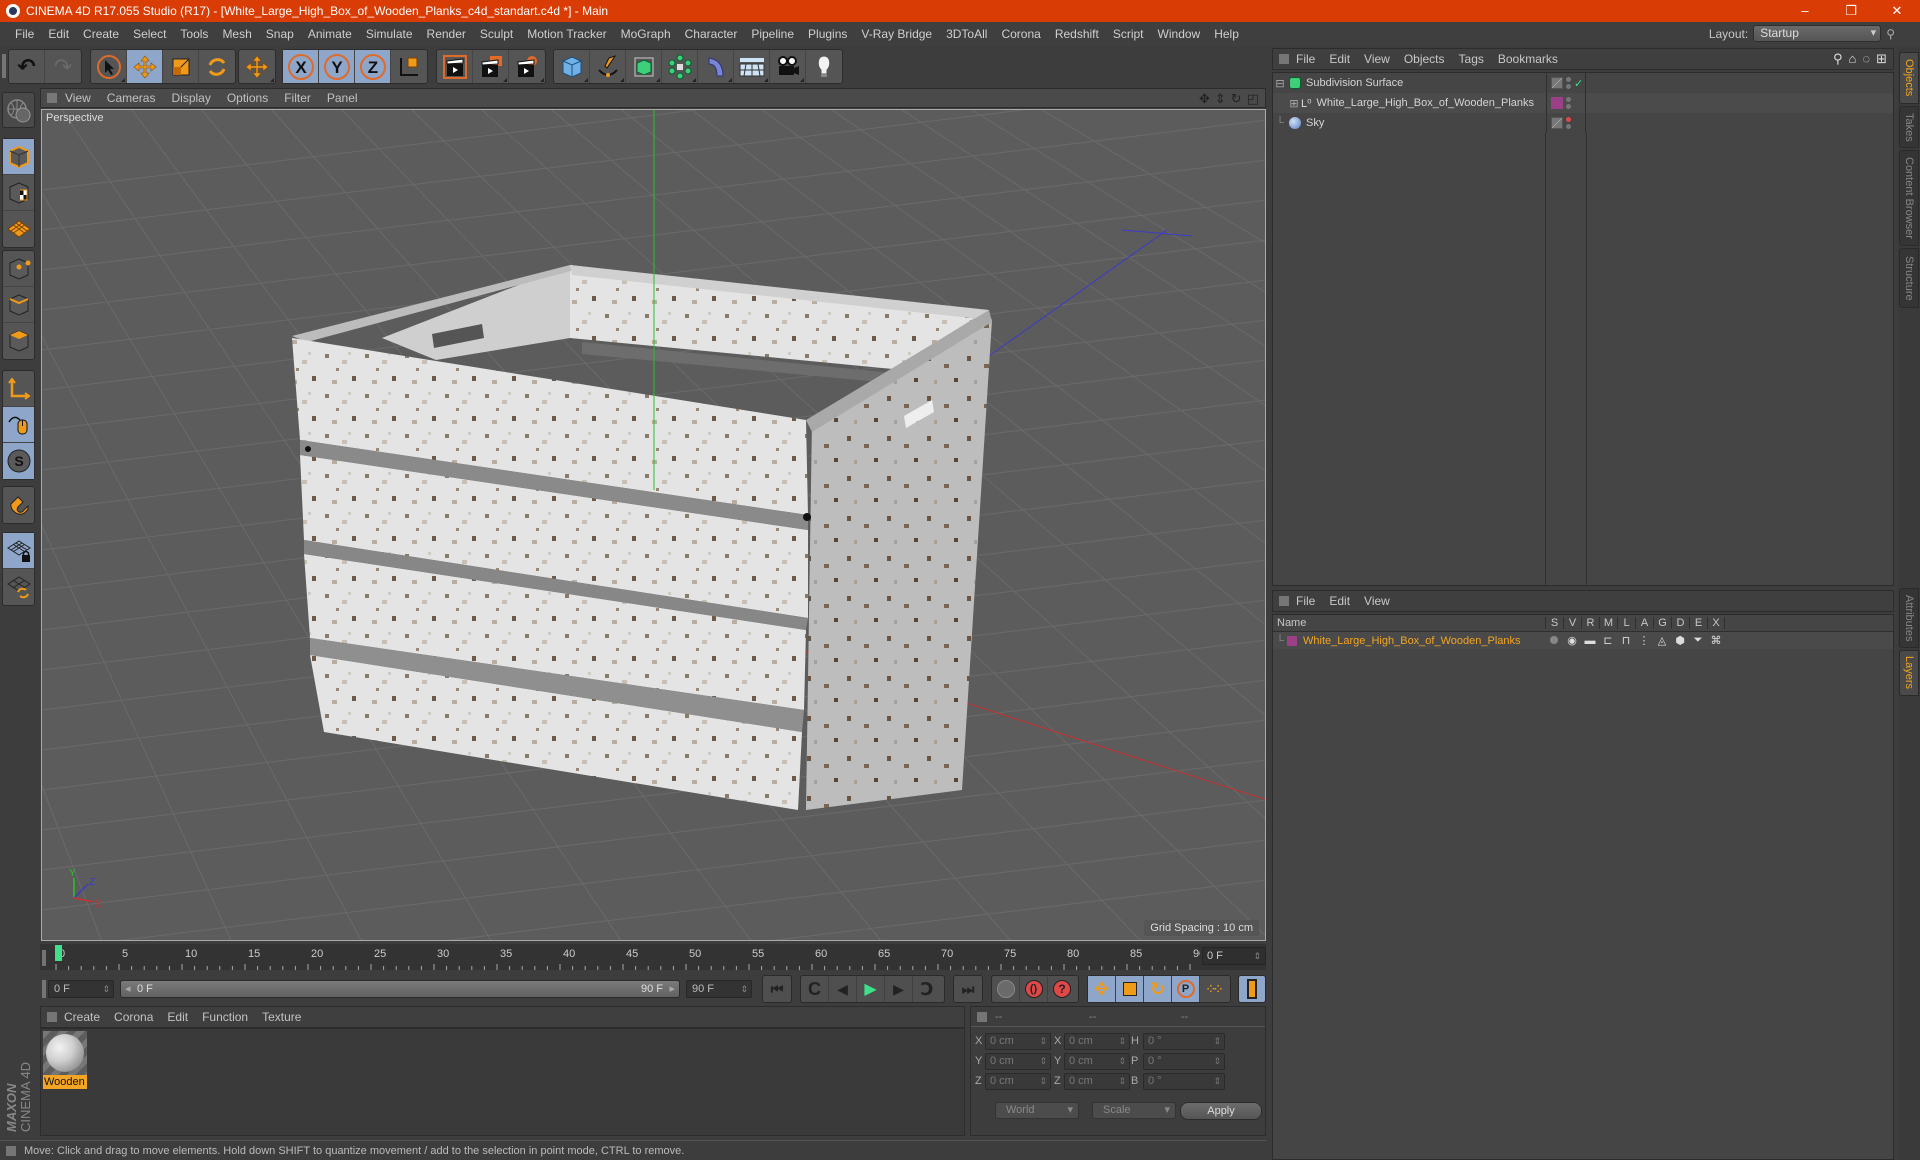 This screenshot has height=1160, width=1920. Describe the element at coordinates (1377, 59) in the screenshot. I see `object-menu-view: View` at that location.